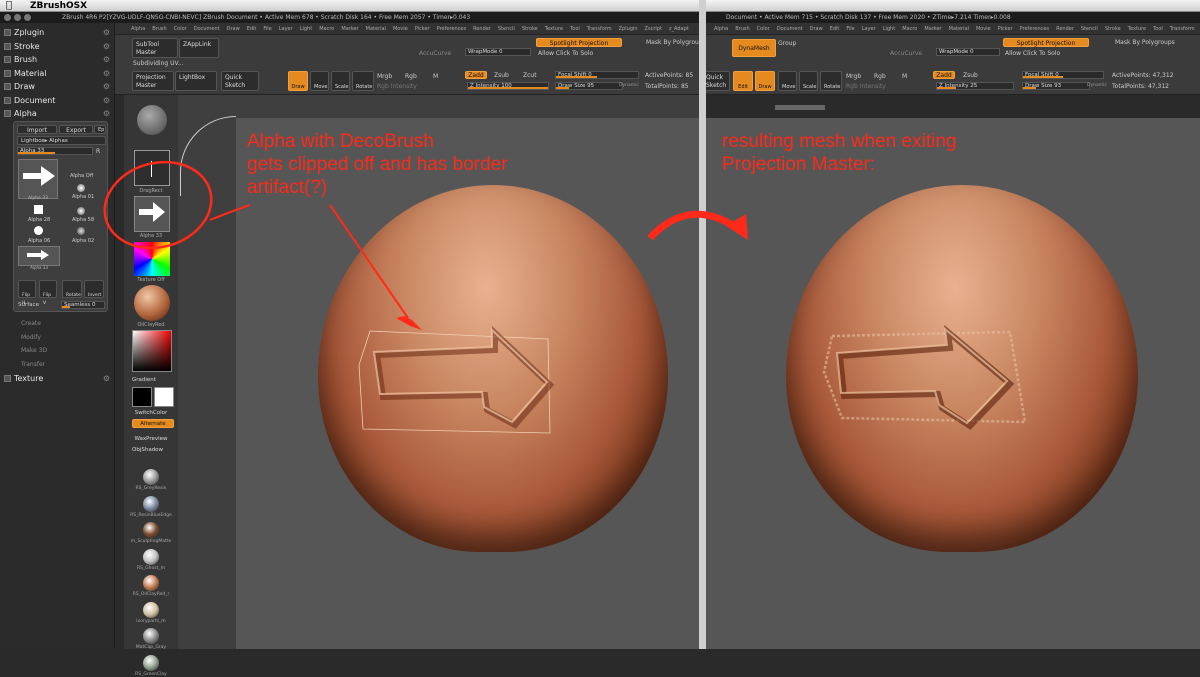  Describe the element at coordinates (369, 261) in the screenshot. I see `red-arrow-line` at that location.